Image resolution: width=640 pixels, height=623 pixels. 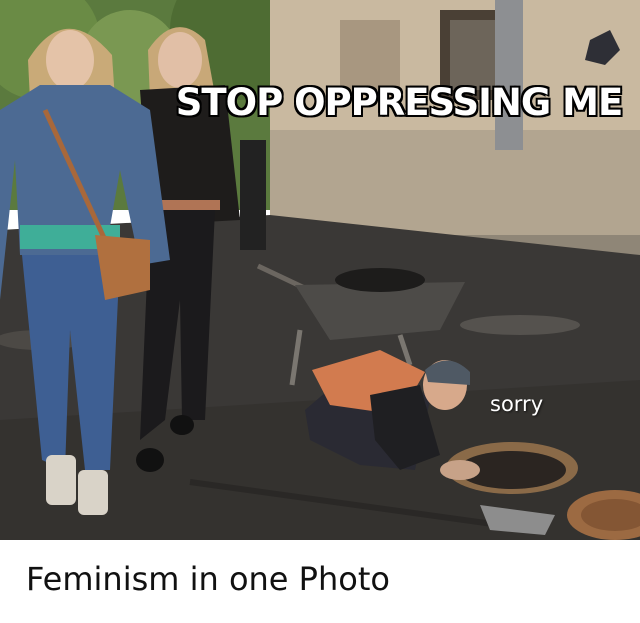 I want to click on meme-caption: Feminism in one Photo, so click(x=208, y=579).